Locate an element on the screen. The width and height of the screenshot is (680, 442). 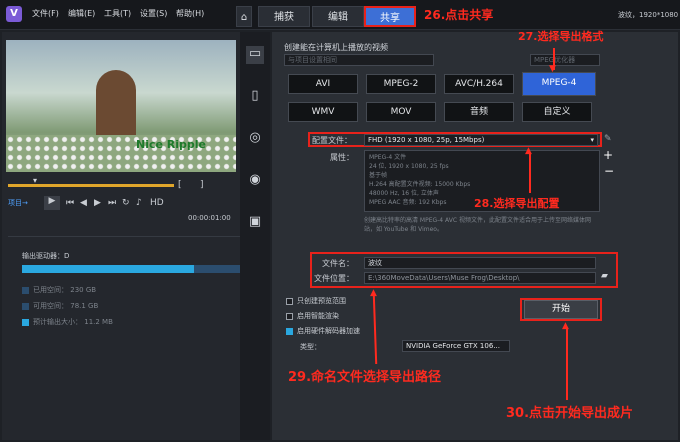
start-button: 开始 is located at coordinates (561, 309).